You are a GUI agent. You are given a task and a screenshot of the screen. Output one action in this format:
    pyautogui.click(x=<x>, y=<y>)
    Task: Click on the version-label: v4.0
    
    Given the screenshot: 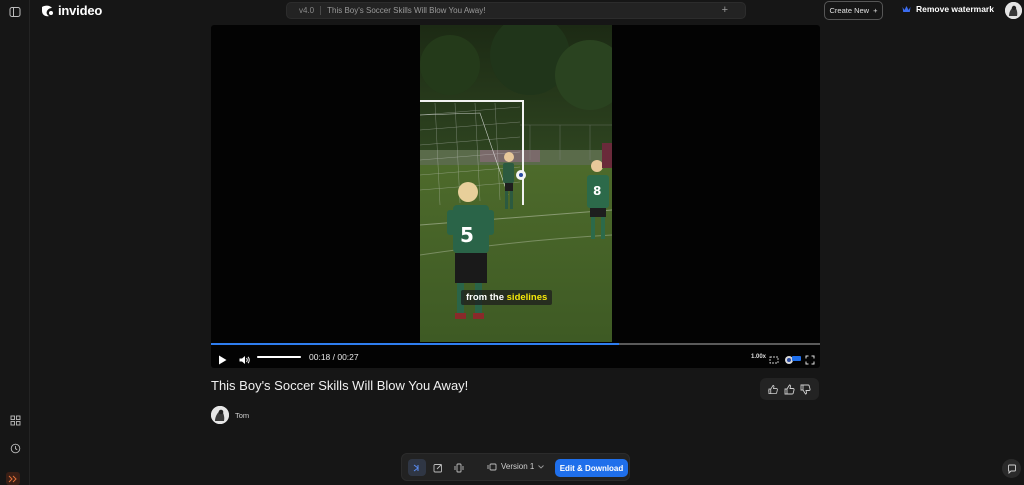 What is the action you would take?
    pyautogui.click(x=307, y=10)
    